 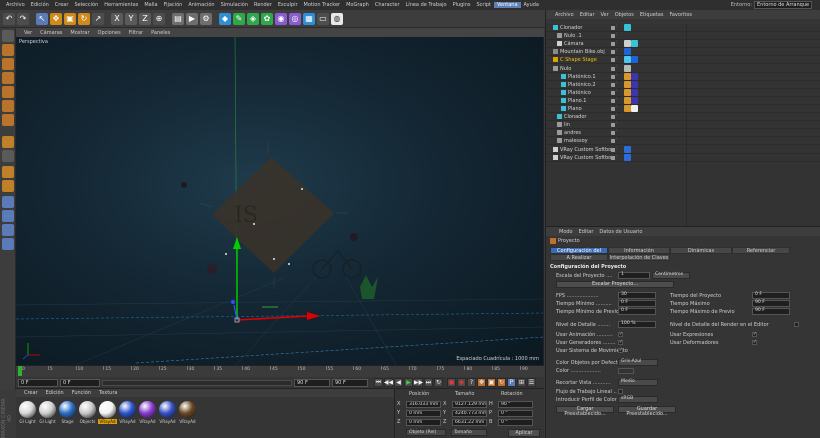 I want to click on object-manager-tab-1: Editar, so click(x=587, y=15).